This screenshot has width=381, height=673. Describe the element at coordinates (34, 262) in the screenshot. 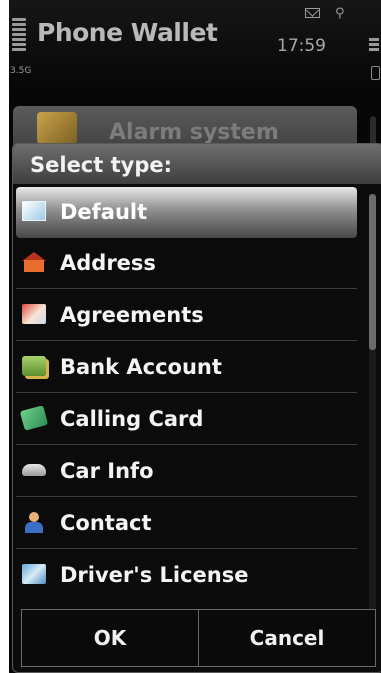

I see `house-icon` at that location.